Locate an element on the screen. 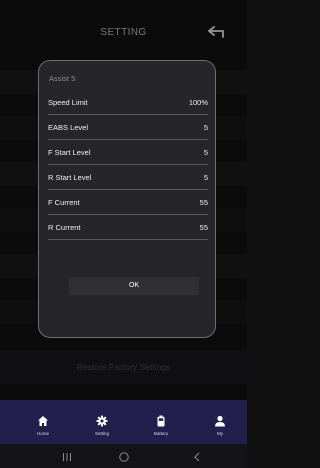 The image size is (320, 468). param-row-f-start-level: F Start Level 5 is located at coordinates (128, 152).